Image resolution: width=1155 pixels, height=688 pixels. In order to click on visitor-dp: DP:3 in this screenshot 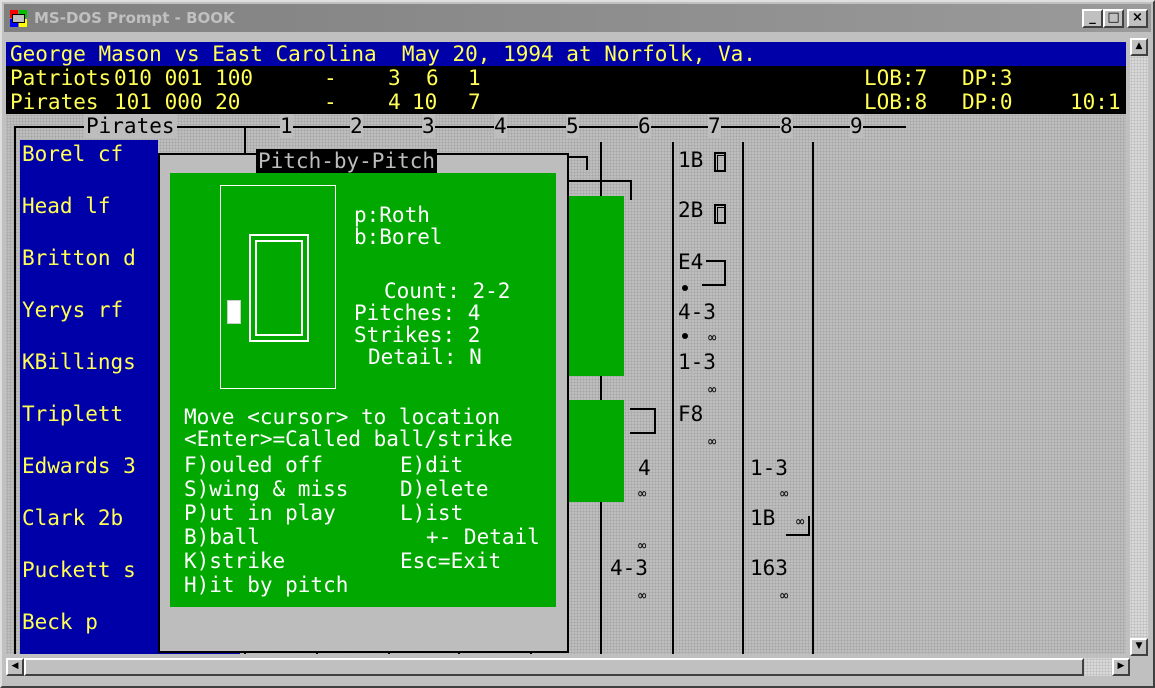, I will do `click(987, 78)`.